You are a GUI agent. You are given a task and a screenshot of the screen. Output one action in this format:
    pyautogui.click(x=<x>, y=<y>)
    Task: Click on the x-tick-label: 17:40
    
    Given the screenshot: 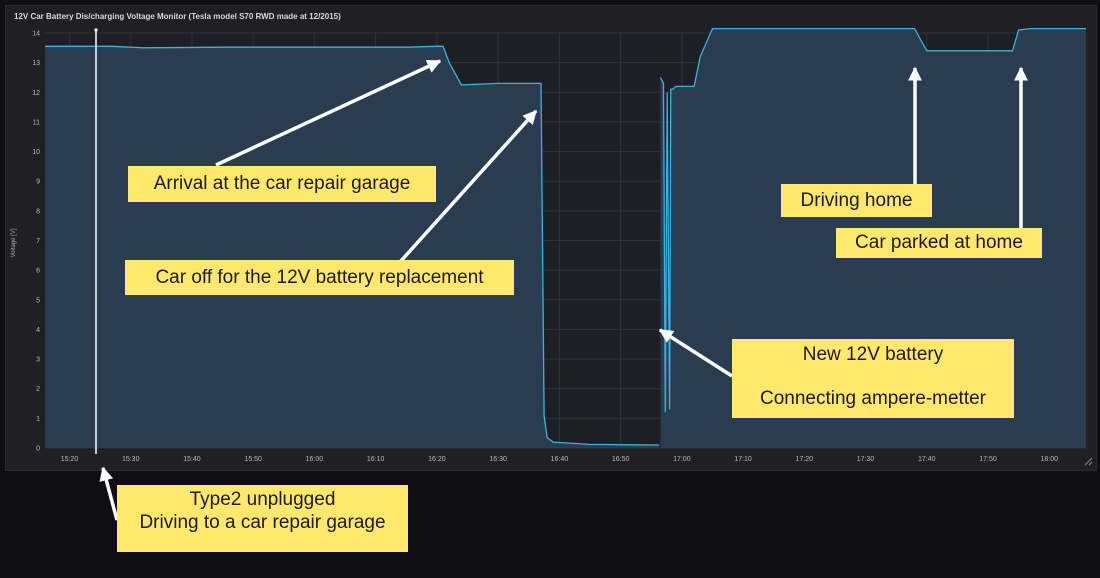 What is the action you would take?
    pyautogui.click(x=927, y=459)
    